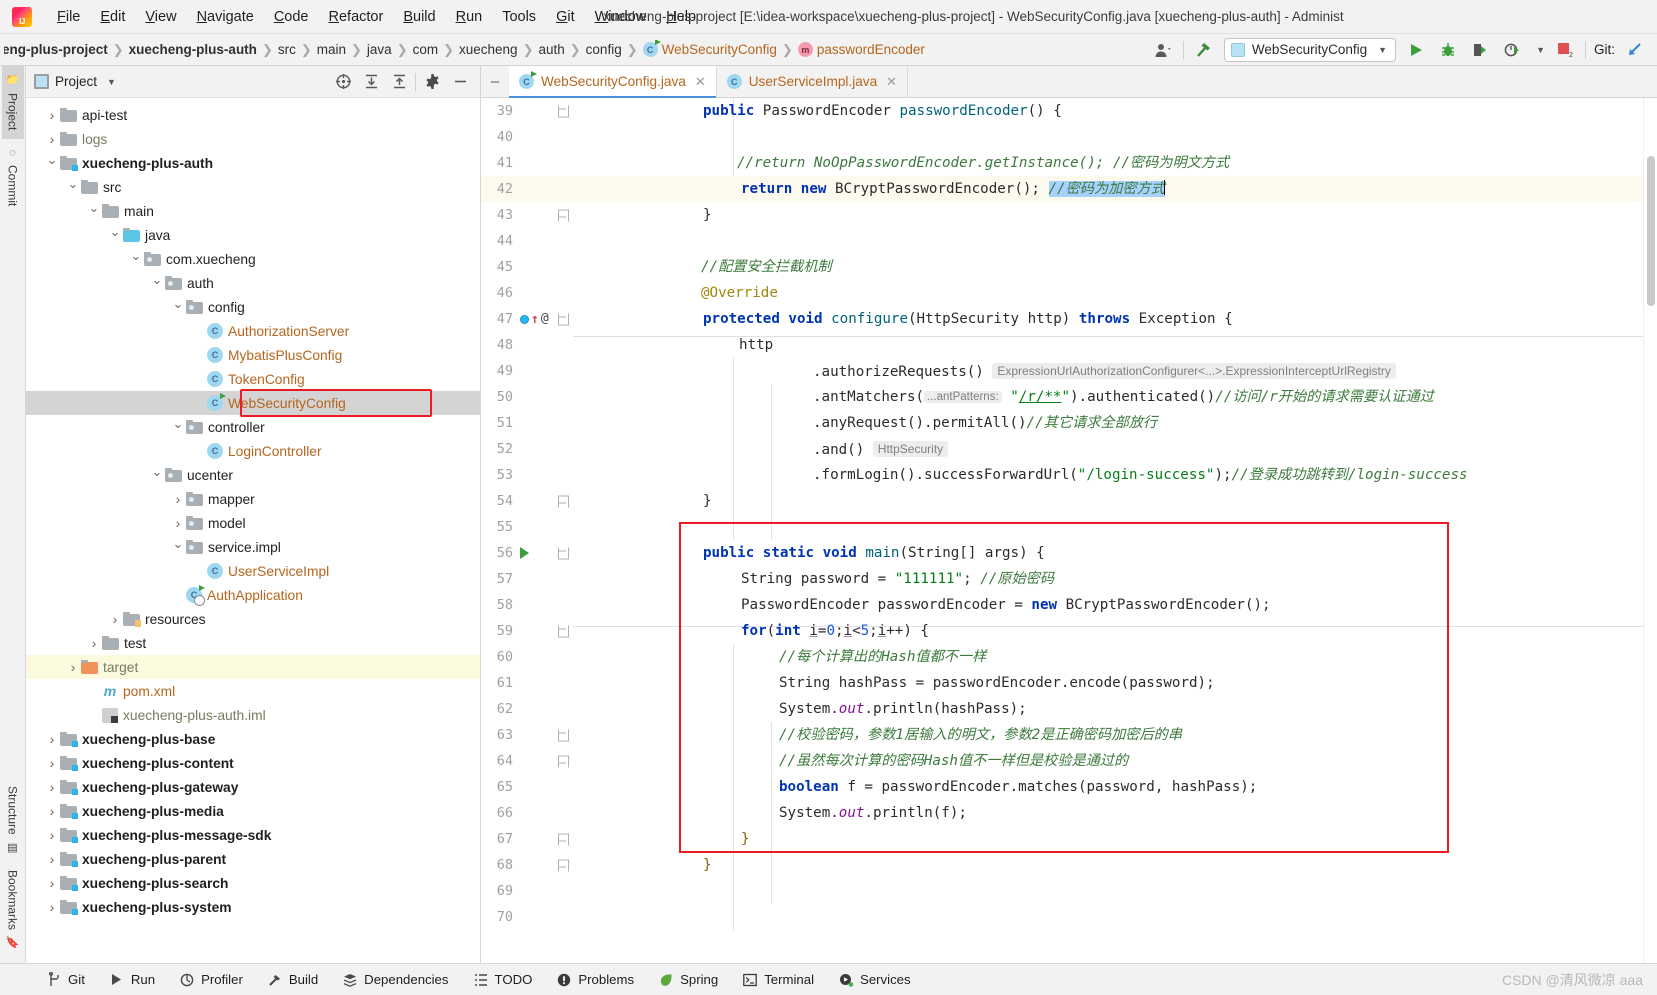 This screenshot has width=1657, height=995. I want to click on breadcrumb-module: xuecheng-plus-auth, so click(193, 49).